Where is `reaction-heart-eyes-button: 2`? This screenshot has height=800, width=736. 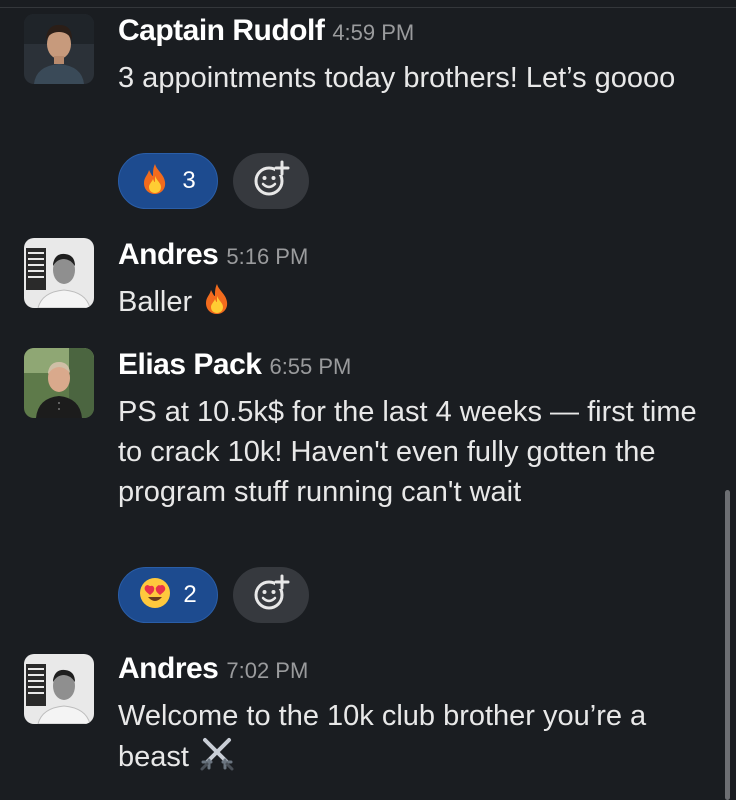 reaction-heart-eyes-button: 2 is located at coordinates (168, 595).